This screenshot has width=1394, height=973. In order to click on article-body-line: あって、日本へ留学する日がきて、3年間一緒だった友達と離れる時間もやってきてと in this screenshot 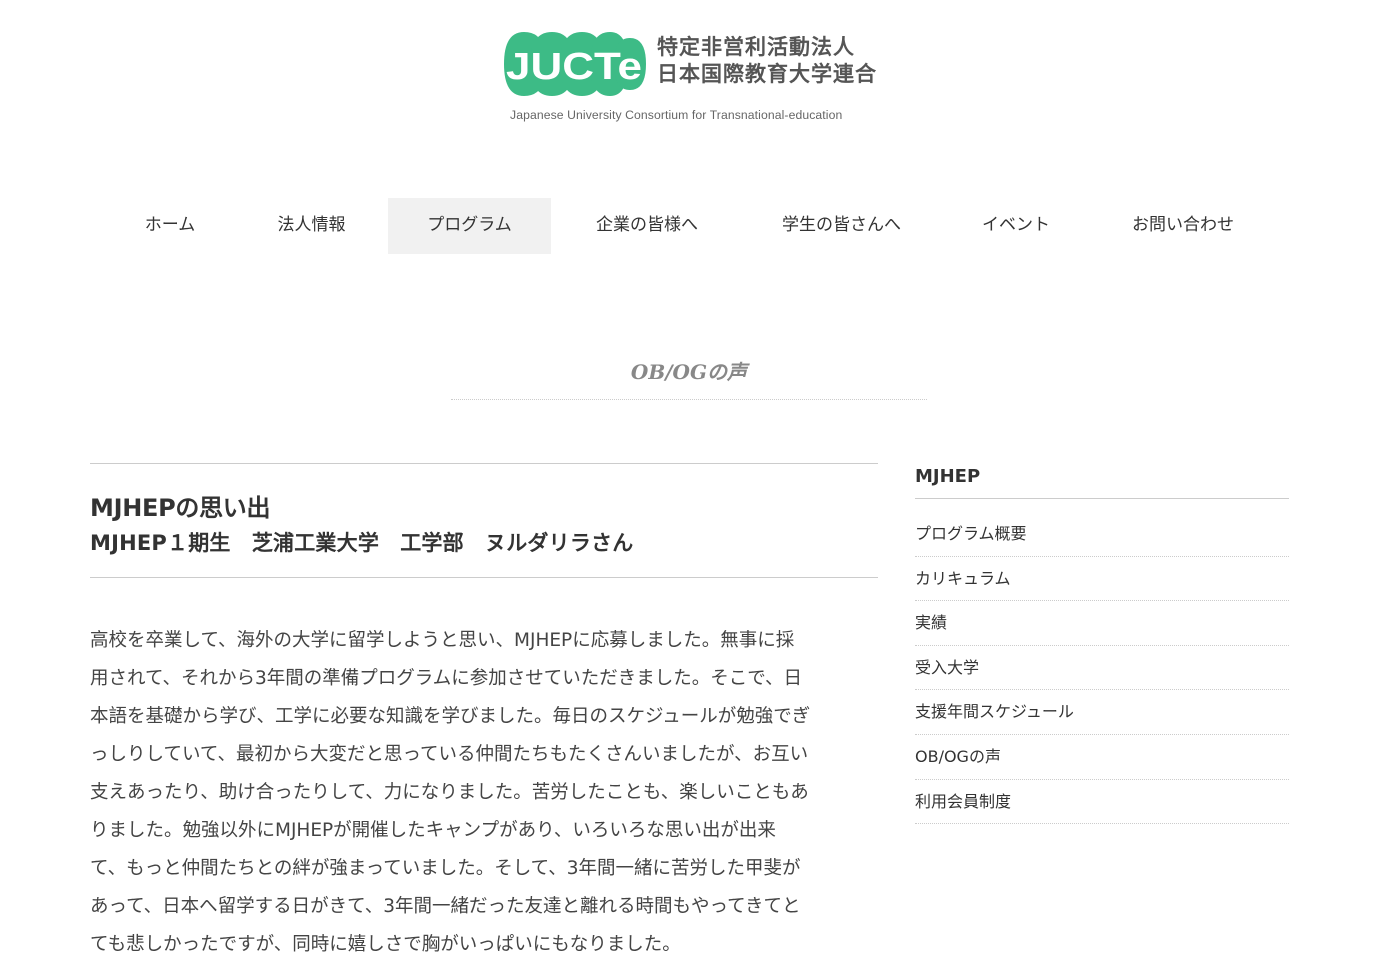, I will do `click(445, 906)`.